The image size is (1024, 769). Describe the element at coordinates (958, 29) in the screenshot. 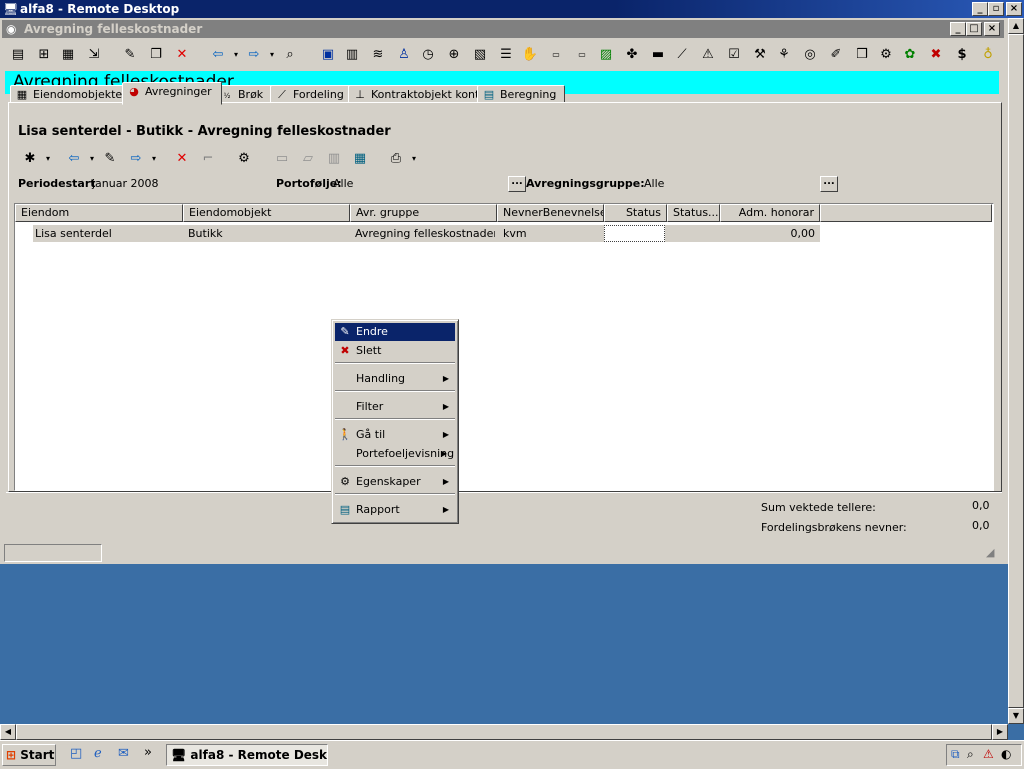

I see `app-minimize-button: _` at that location.